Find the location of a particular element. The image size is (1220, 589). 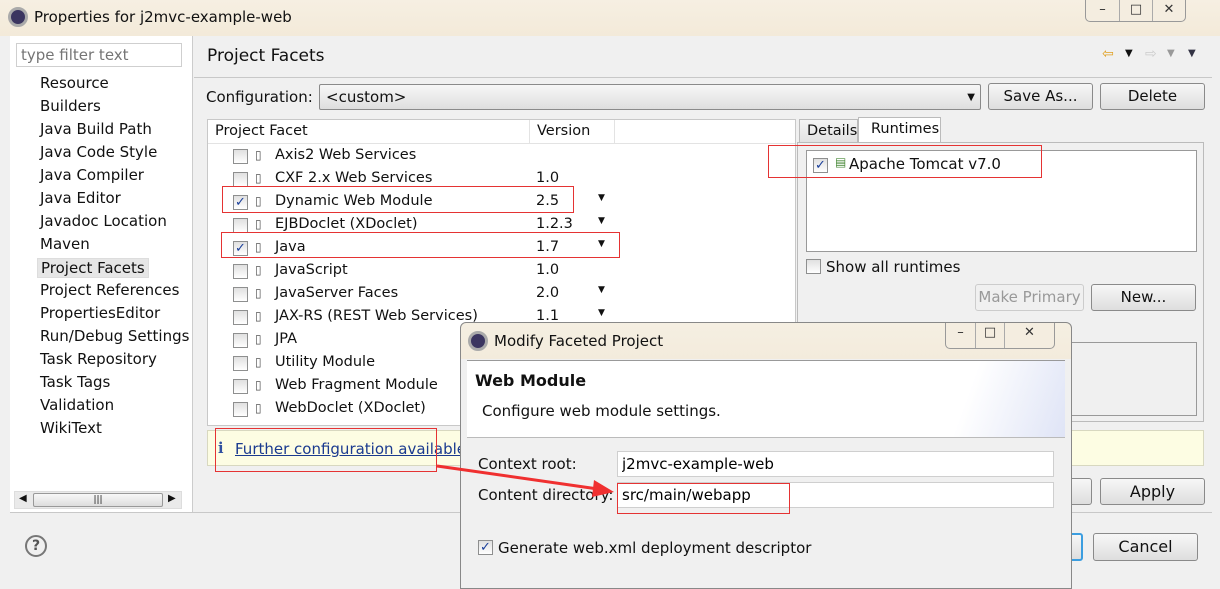

annotation-arrow is located at coordinates (525, 480).